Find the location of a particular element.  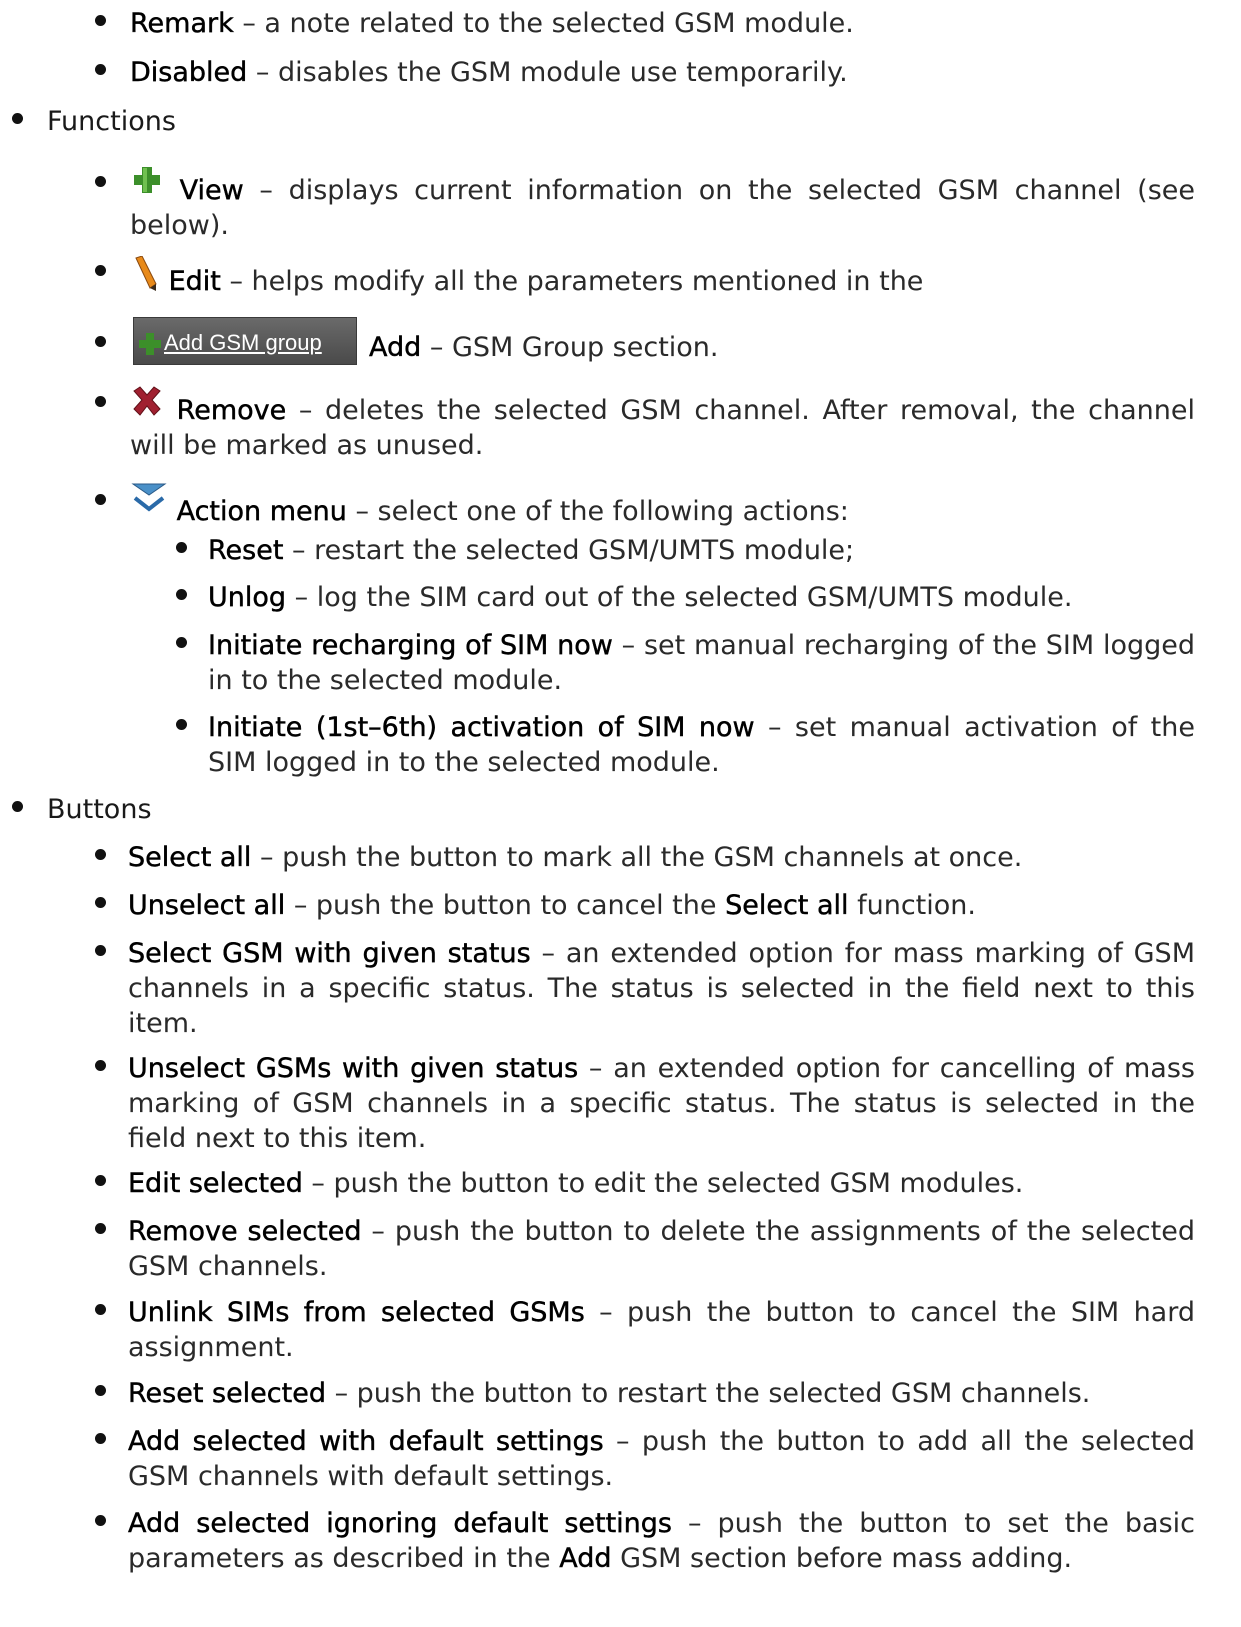

desc: GSM section before mass adding. is located at coordinates (842, 1558).